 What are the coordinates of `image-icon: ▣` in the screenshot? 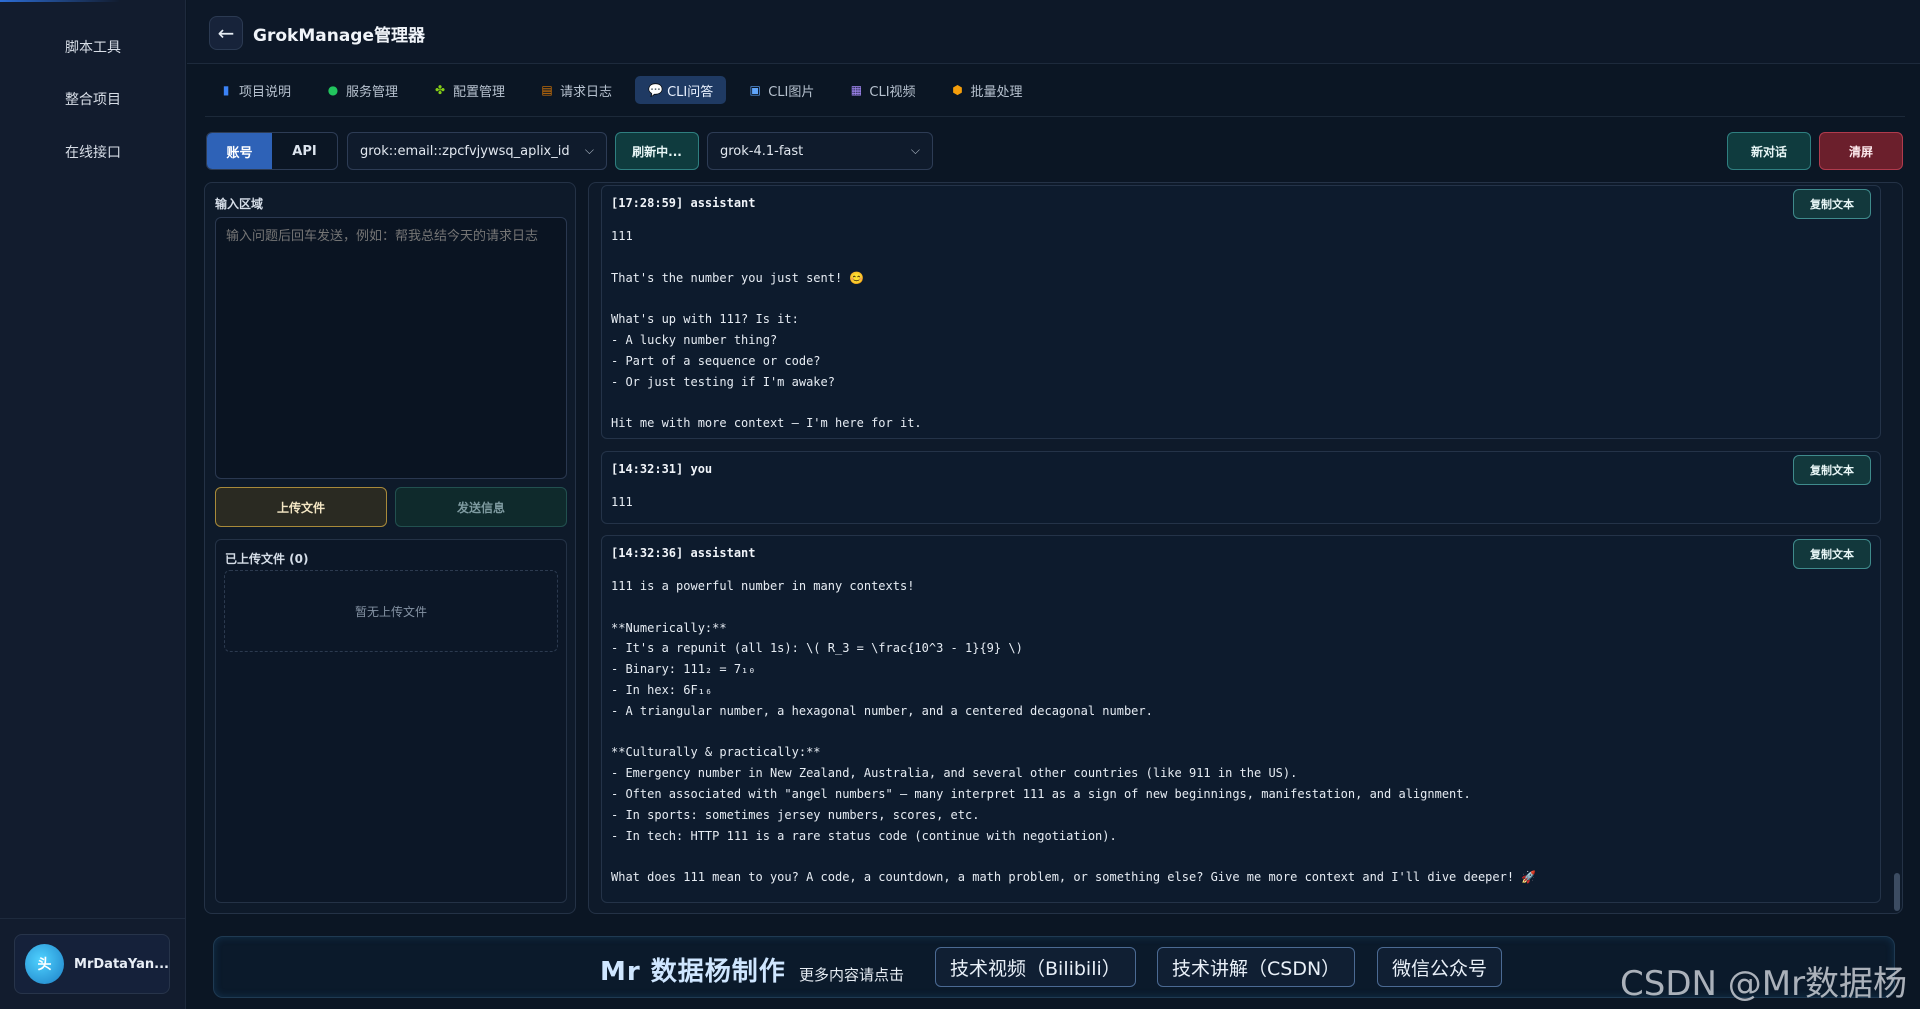 It's located at (755, 90).